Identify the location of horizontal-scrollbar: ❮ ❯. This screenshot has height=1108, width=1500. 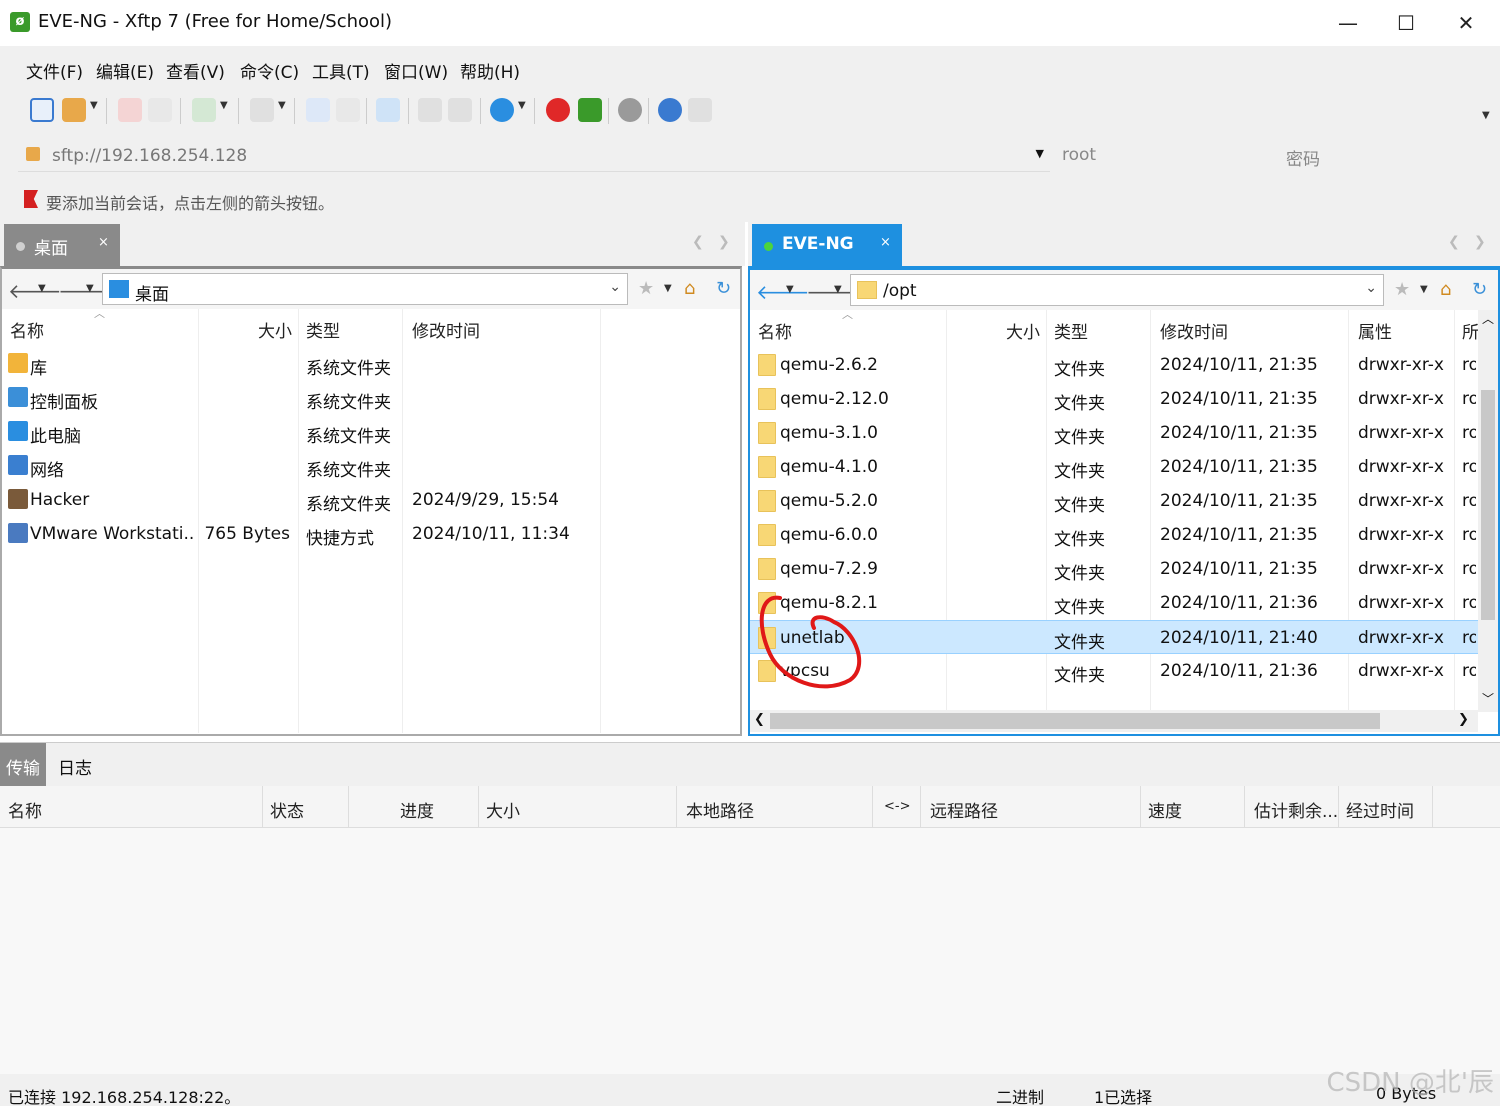
(1114, 721).